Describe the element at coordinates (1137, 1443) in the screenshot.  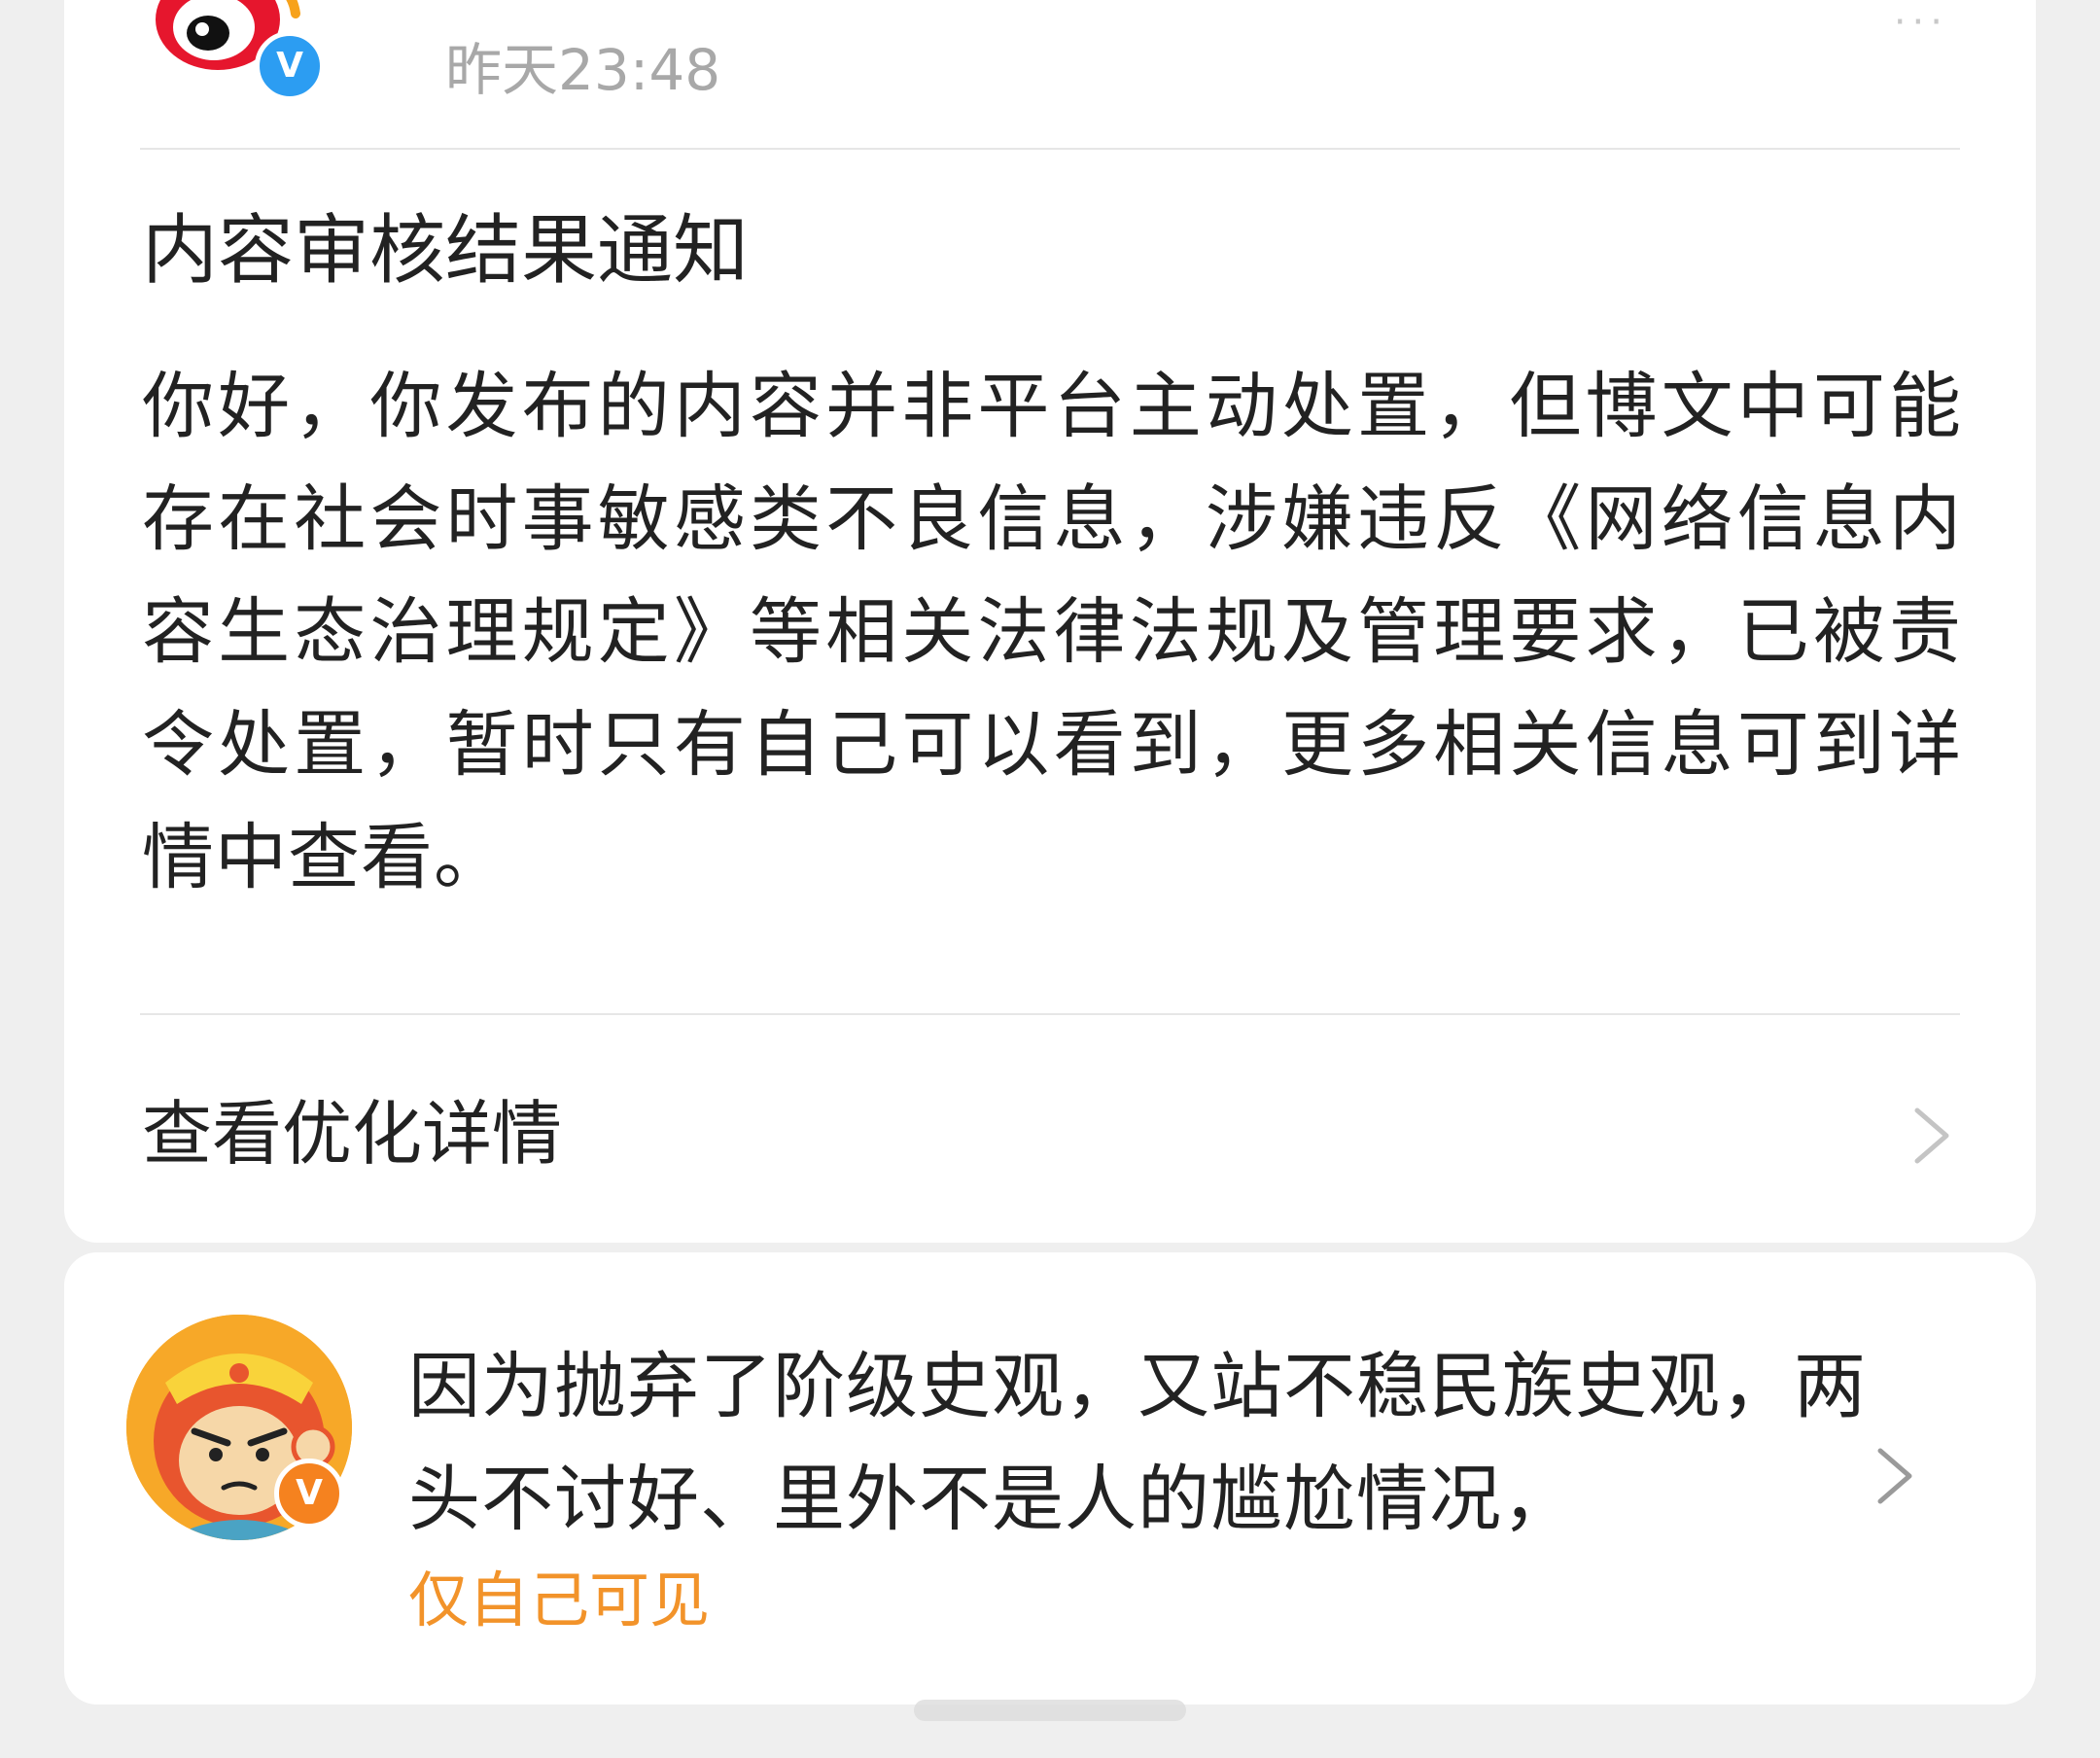
I see `post-excerpt: 因为抛弃了阶级史观，又站不稳民族史观，两头不讨好、里外不是人的尴尬情况，` at that location.